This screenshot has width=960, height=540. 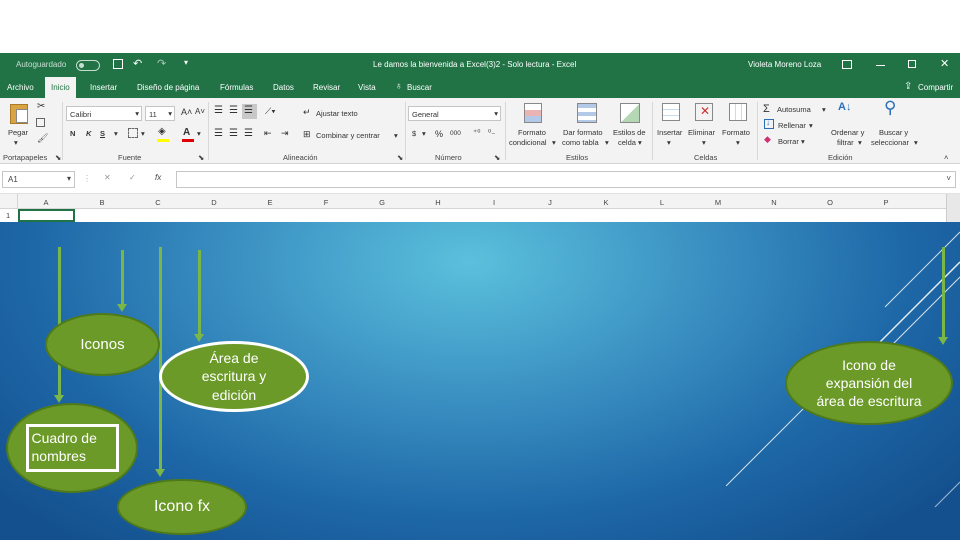 What do you see at coordinates (18, 132) in the screenshot?
I see `paste-button: Pegar` at bounding box center [18, 132].